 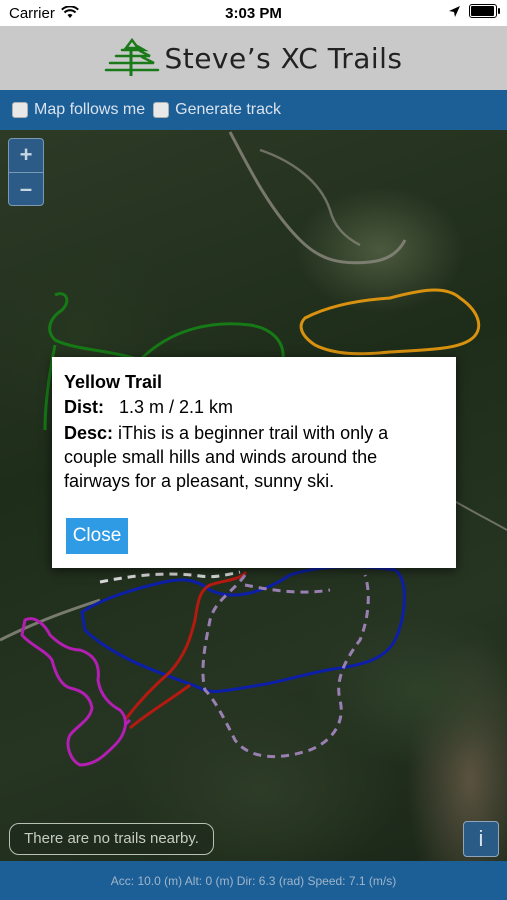 What do you see at coordinates (285, 666) in the screenshot?
I see `trail-lavender` at bounding box center [285, 666].